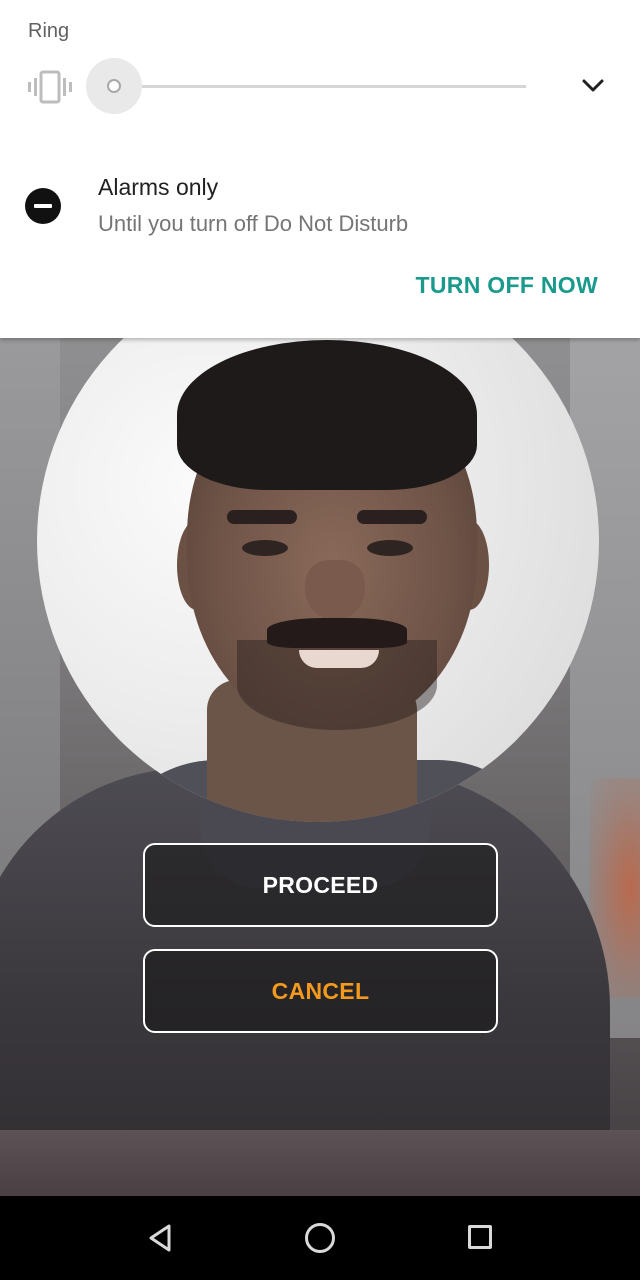 The image size is (640, 1280). What do you see at coordinates (593, 86) in the screenshot?
I see `chevron-down-icon` at bounding box center [593, 86].